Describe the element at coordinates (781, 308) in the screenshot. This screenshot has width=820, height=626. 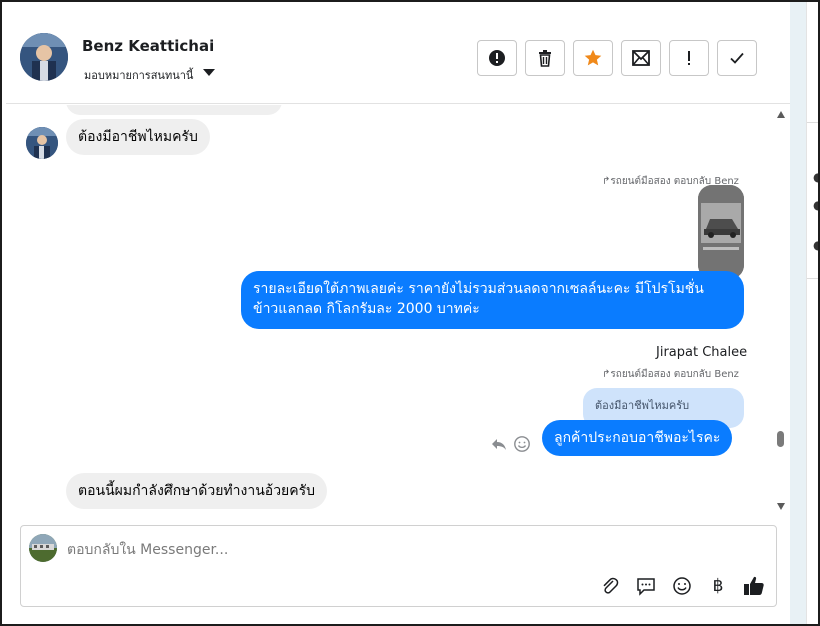
I see `thread-scrollbar` at that location.